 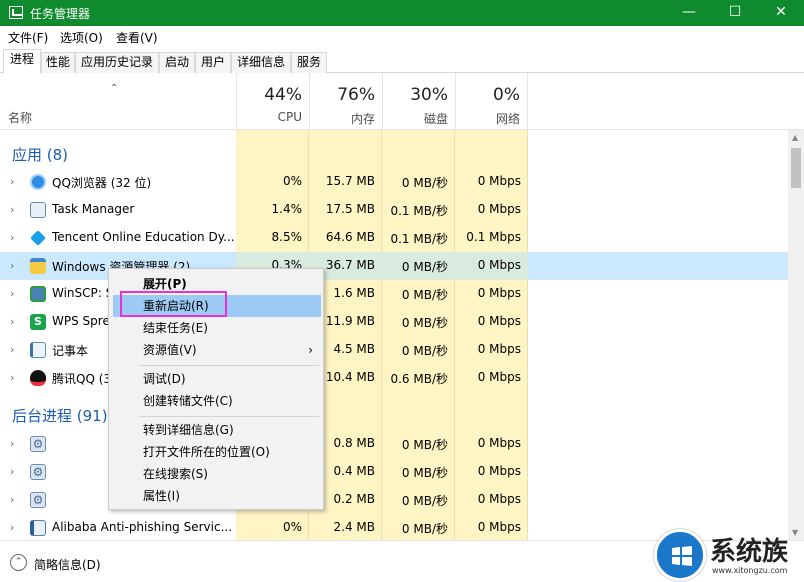 I want to click on network-value: 0.1 Mbps, so click(x=493, y=237).